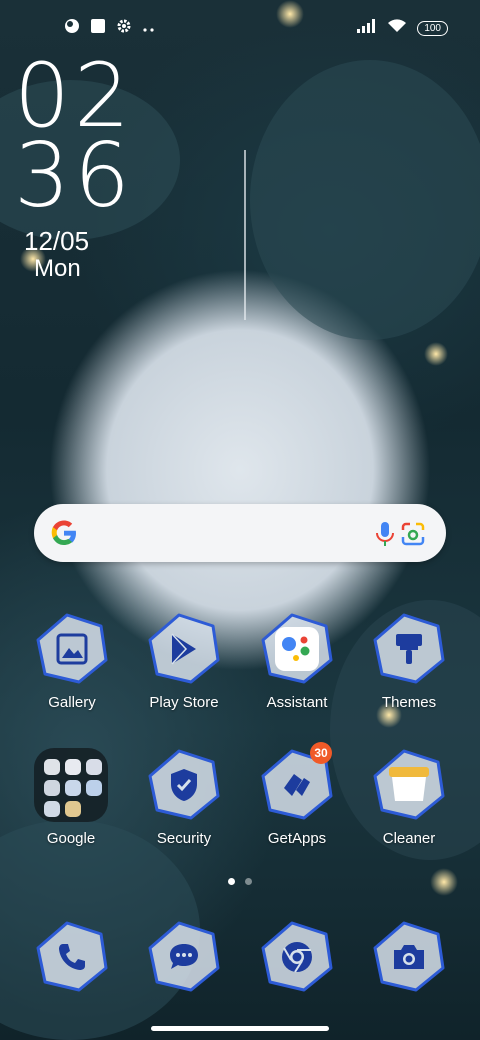 This screenshot has width=480, height=1040. What do you see at coordinates (73, 767) in the screenshot?
I see `gmail-mini-icon` at bounding box center [73, 767].